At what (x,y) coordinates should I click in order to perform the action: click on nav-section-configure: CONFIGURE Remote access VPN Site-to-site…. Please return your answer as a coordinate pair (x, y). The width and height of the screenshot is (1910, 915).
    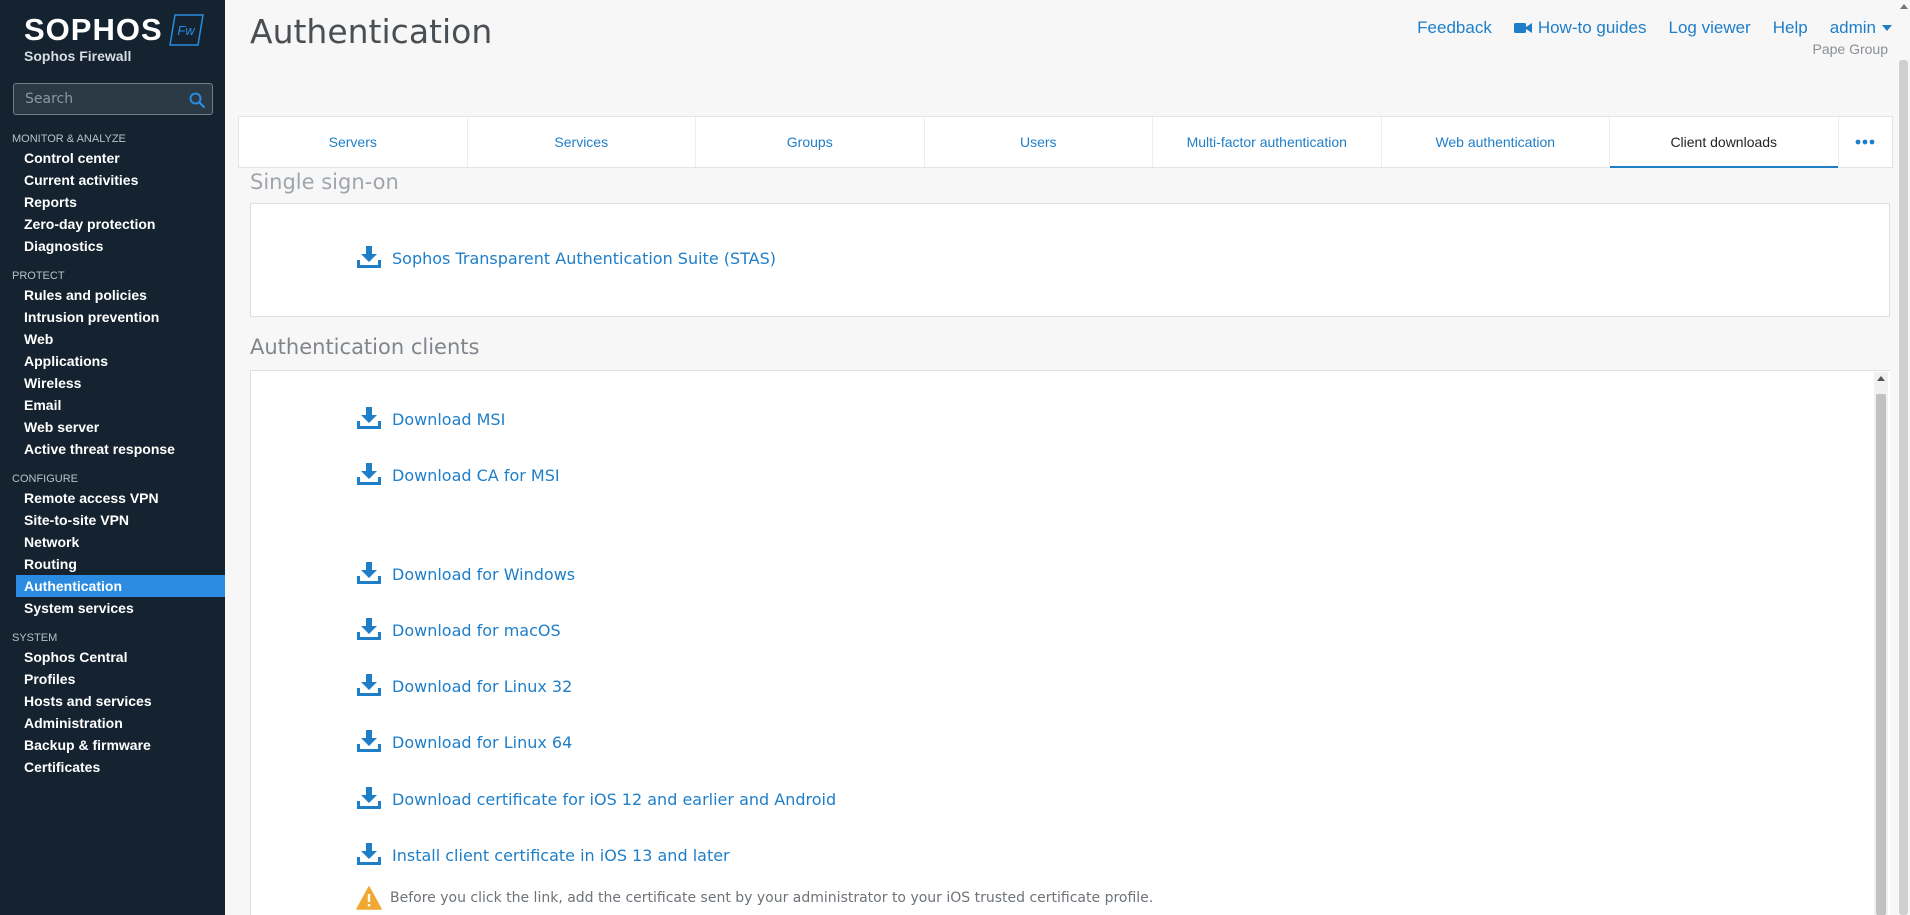
    Looking at the image, I should click on (112, 545).